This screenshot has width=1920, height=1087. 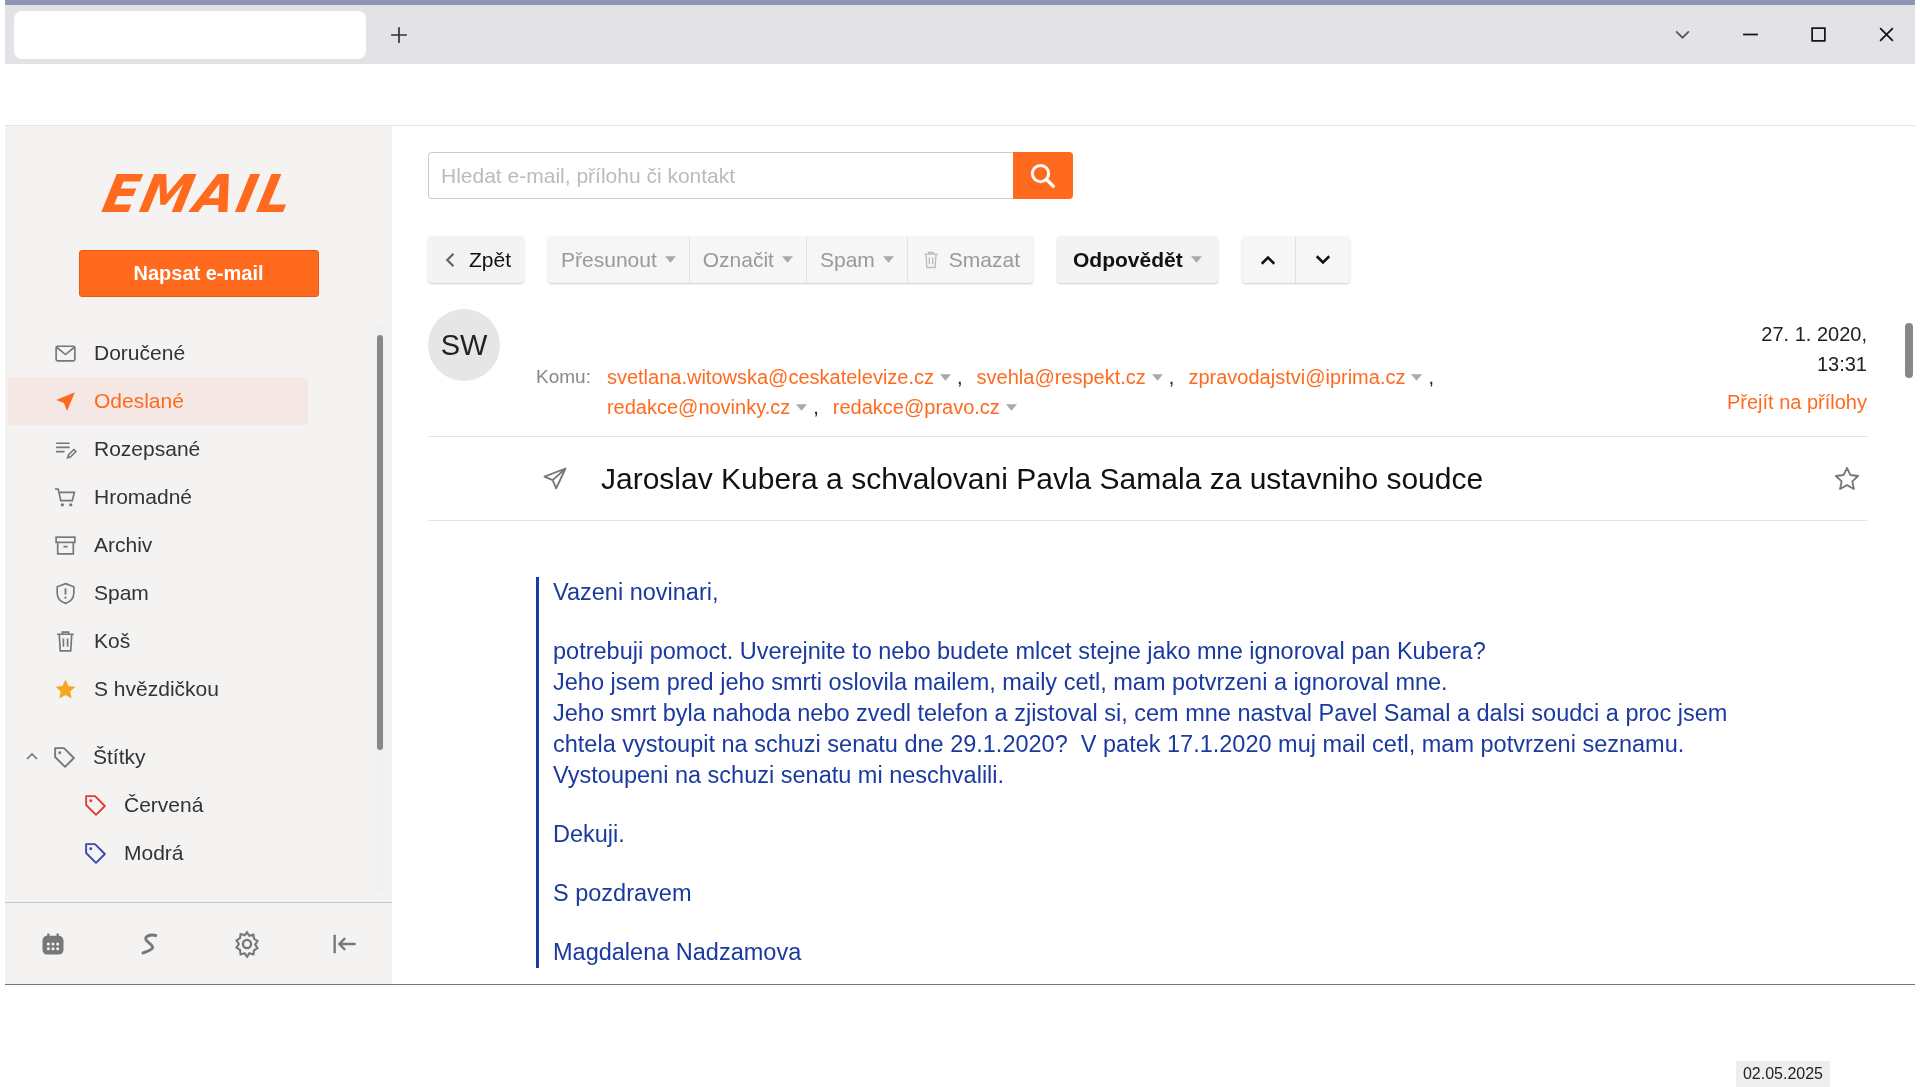 I want to click on settings-icon, so click(x=246, y=943).